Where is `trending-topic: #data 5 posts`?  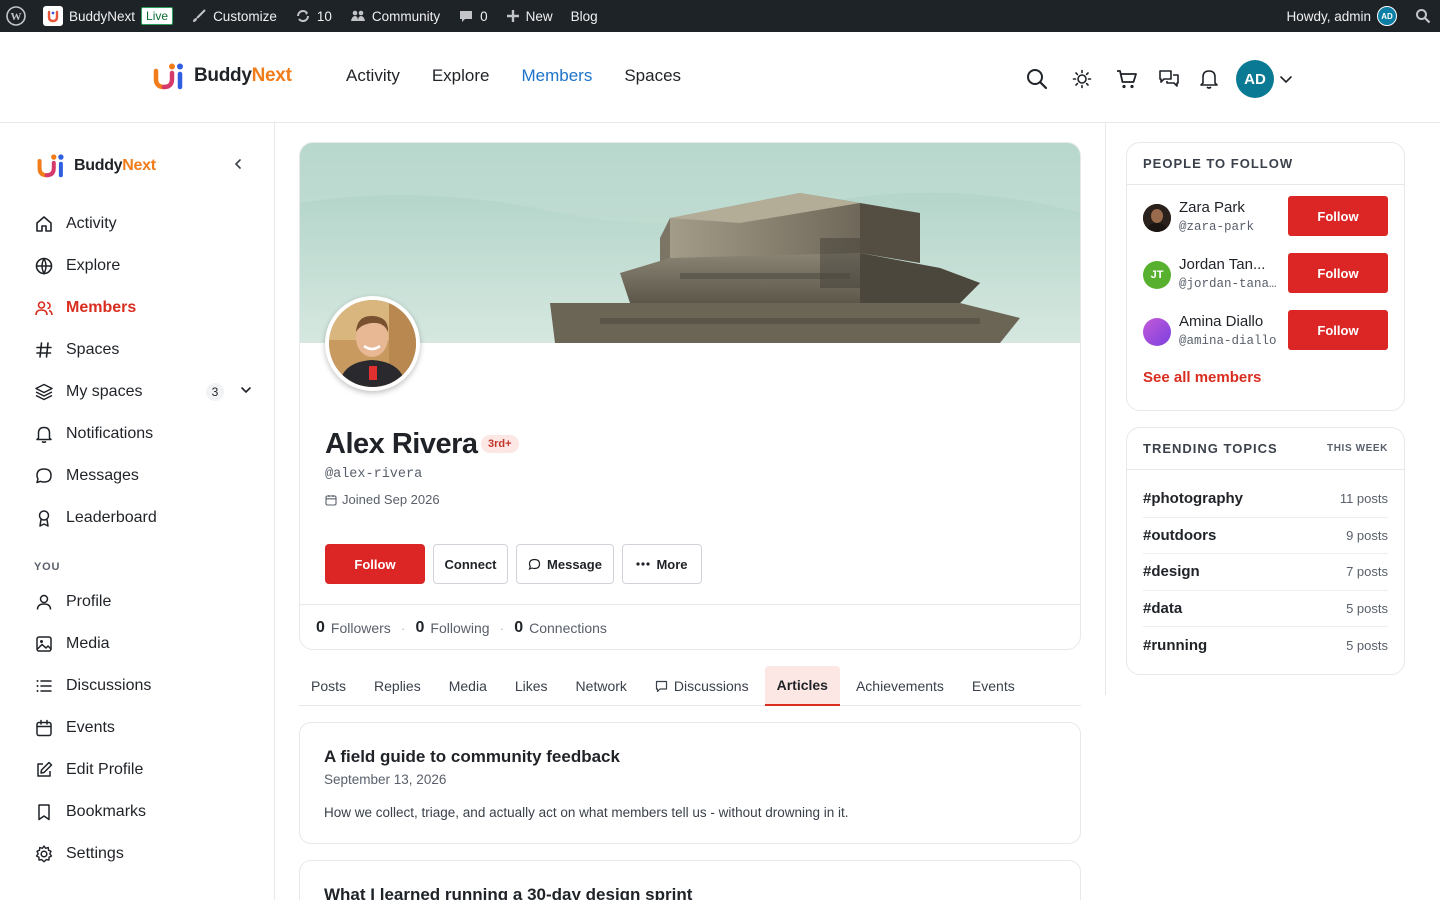
trending-topic: #data 5 posts is located at coordinates (1265, 609).